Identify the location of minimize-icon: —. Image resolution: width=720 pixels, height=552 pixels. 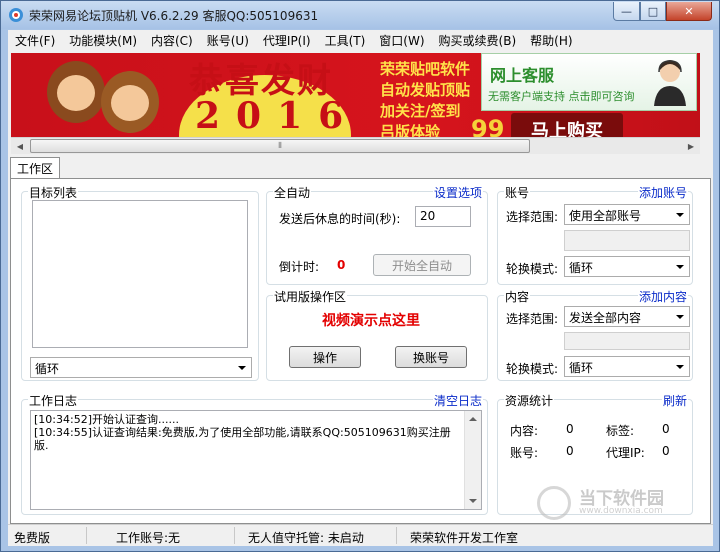
(626, 11).